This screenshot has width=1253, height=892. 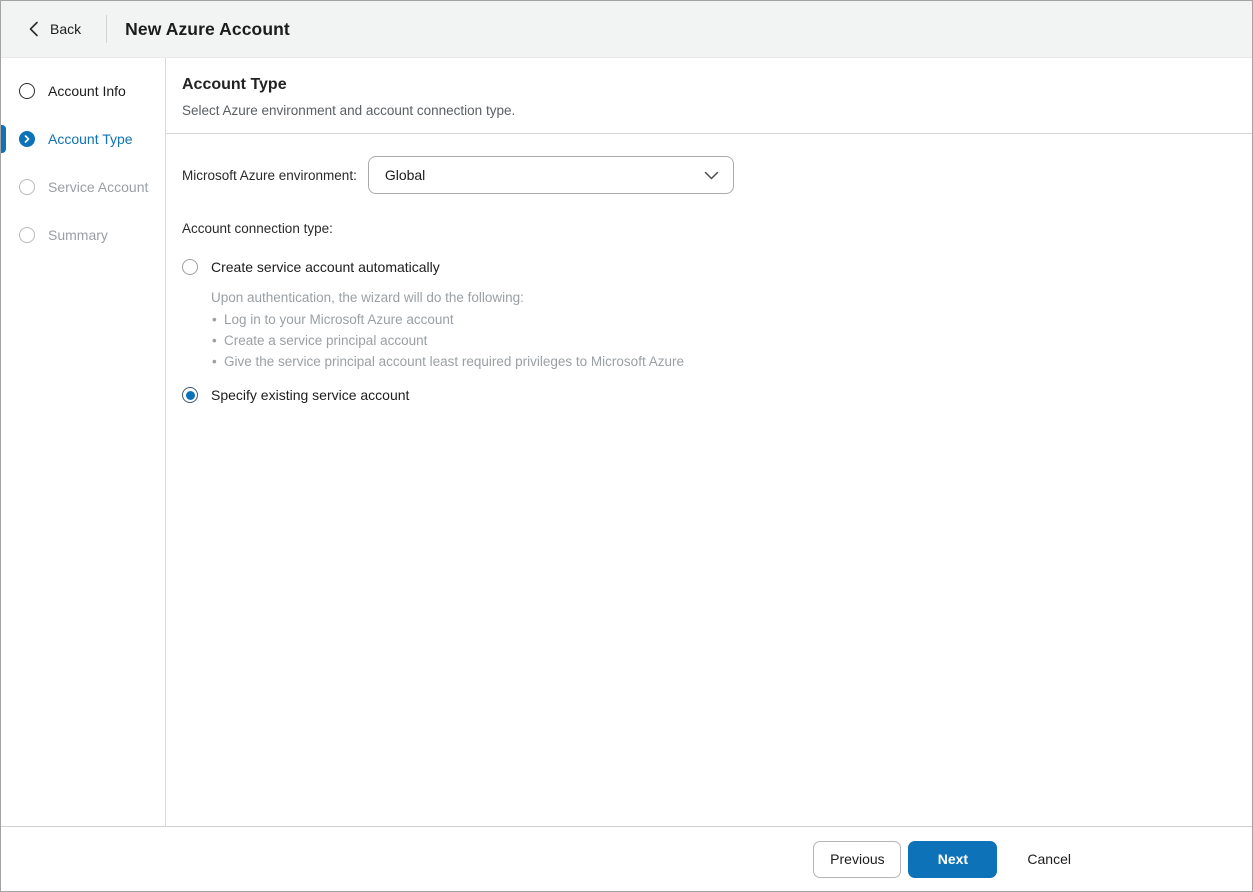 What do you see at coordinates (1049, 859) in the screenshot?
I see `cancel-button: Cancel` at bounding box center [1049, 859].